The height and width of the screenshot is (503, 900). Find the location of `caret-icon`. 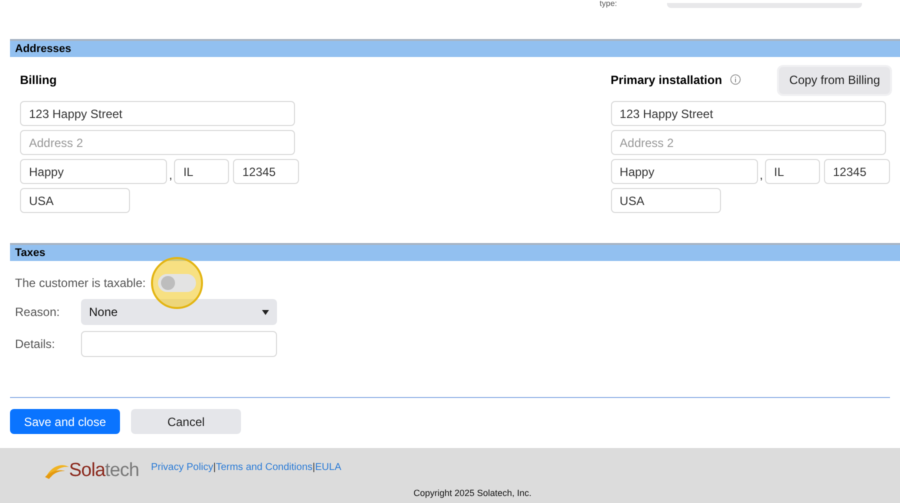

caret-icon is located at coordinates (265, 312).